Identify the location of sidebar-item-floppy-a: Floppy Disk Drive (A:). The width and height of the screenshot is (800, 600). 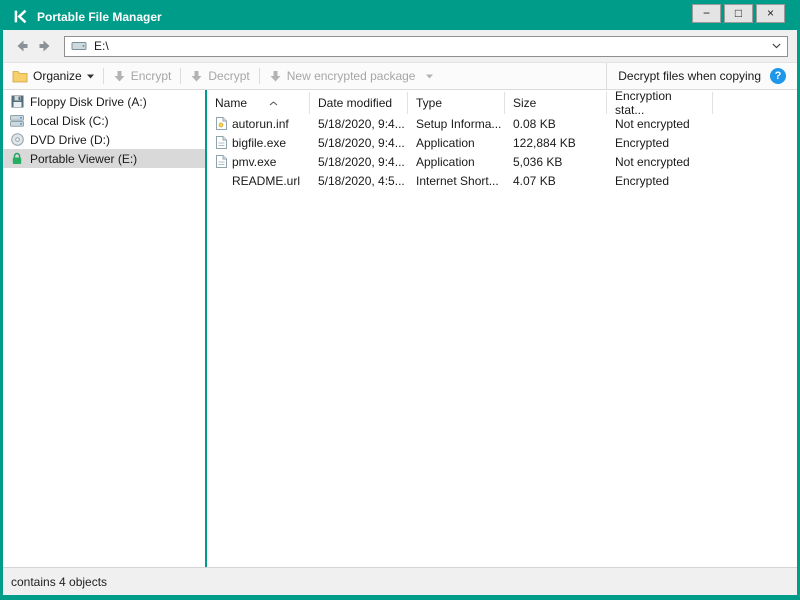
(104, 101).